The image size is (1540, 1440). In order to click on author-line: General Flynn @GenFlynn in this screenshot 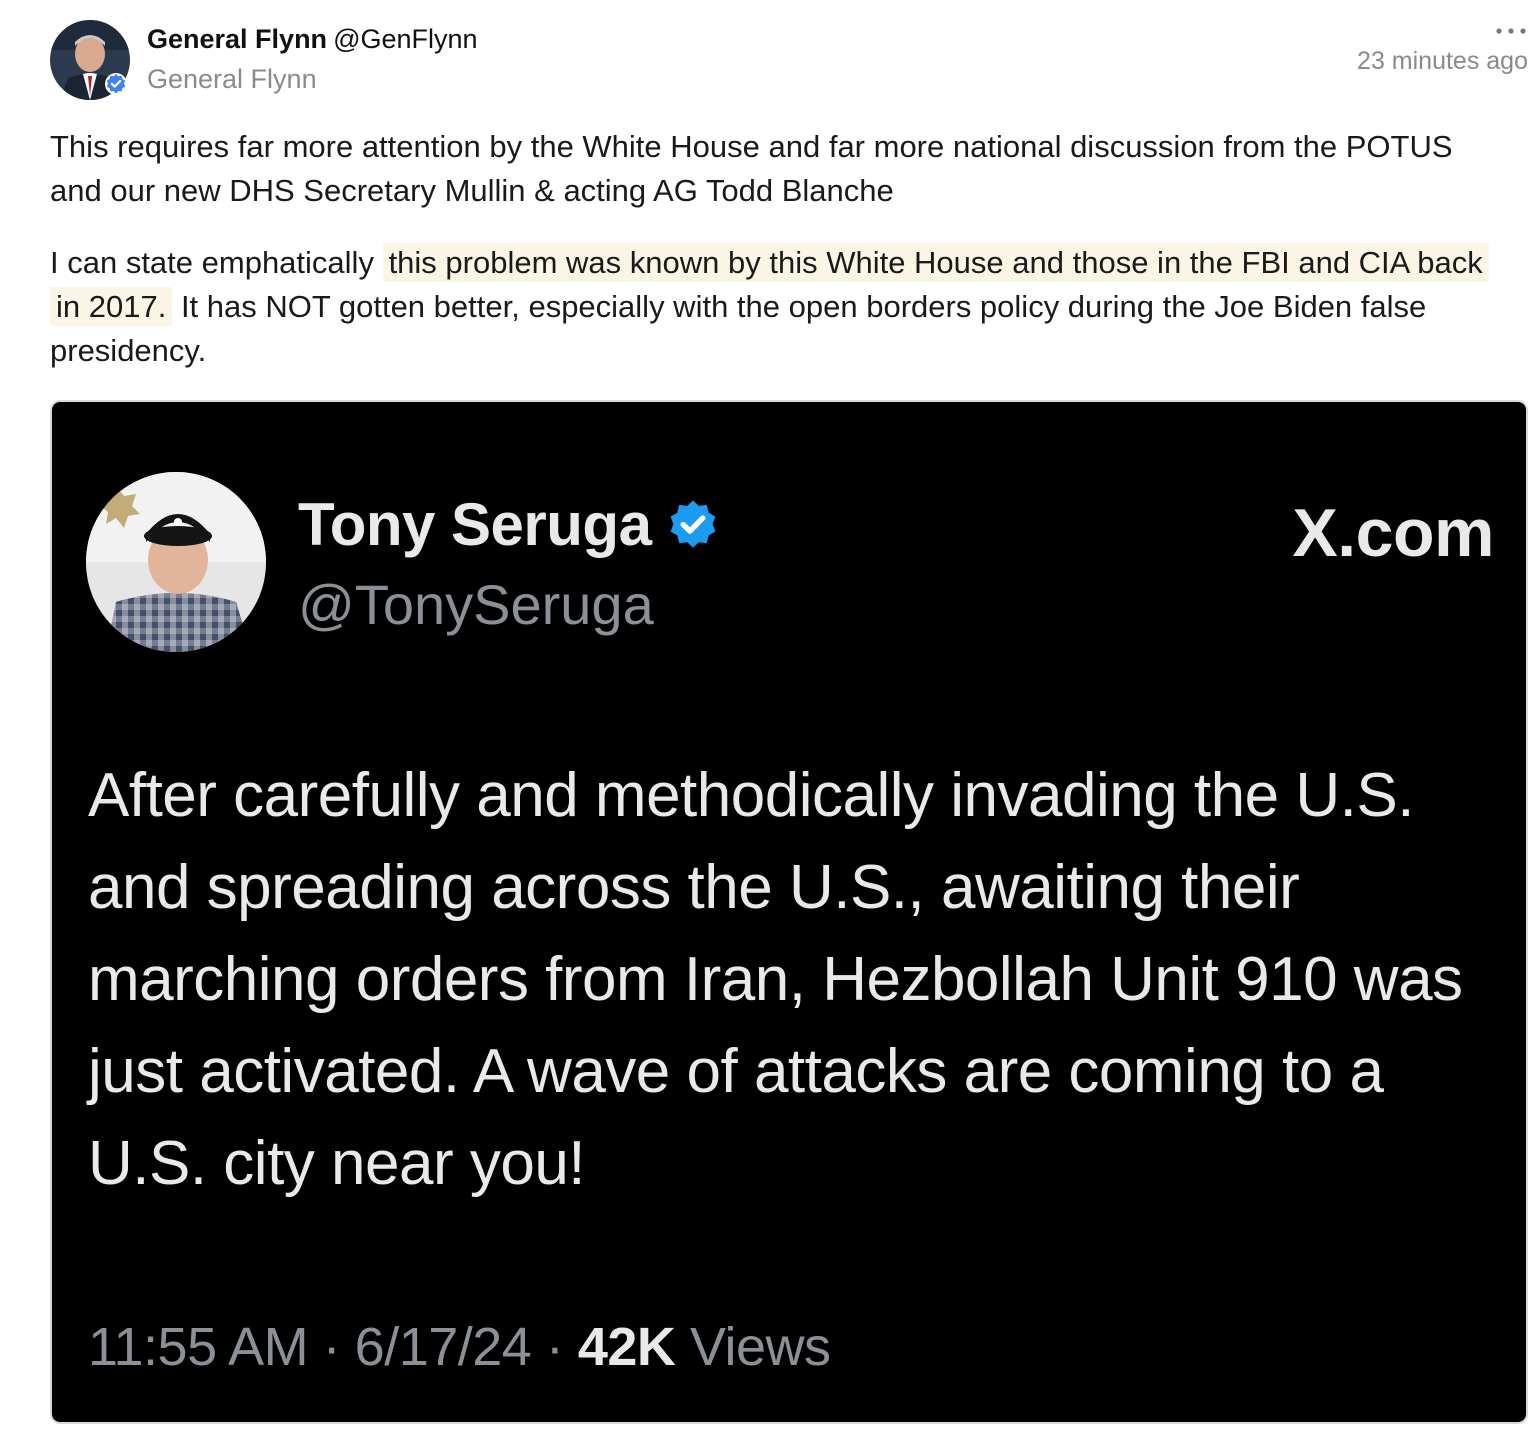, I will do `click(312, 39)`.